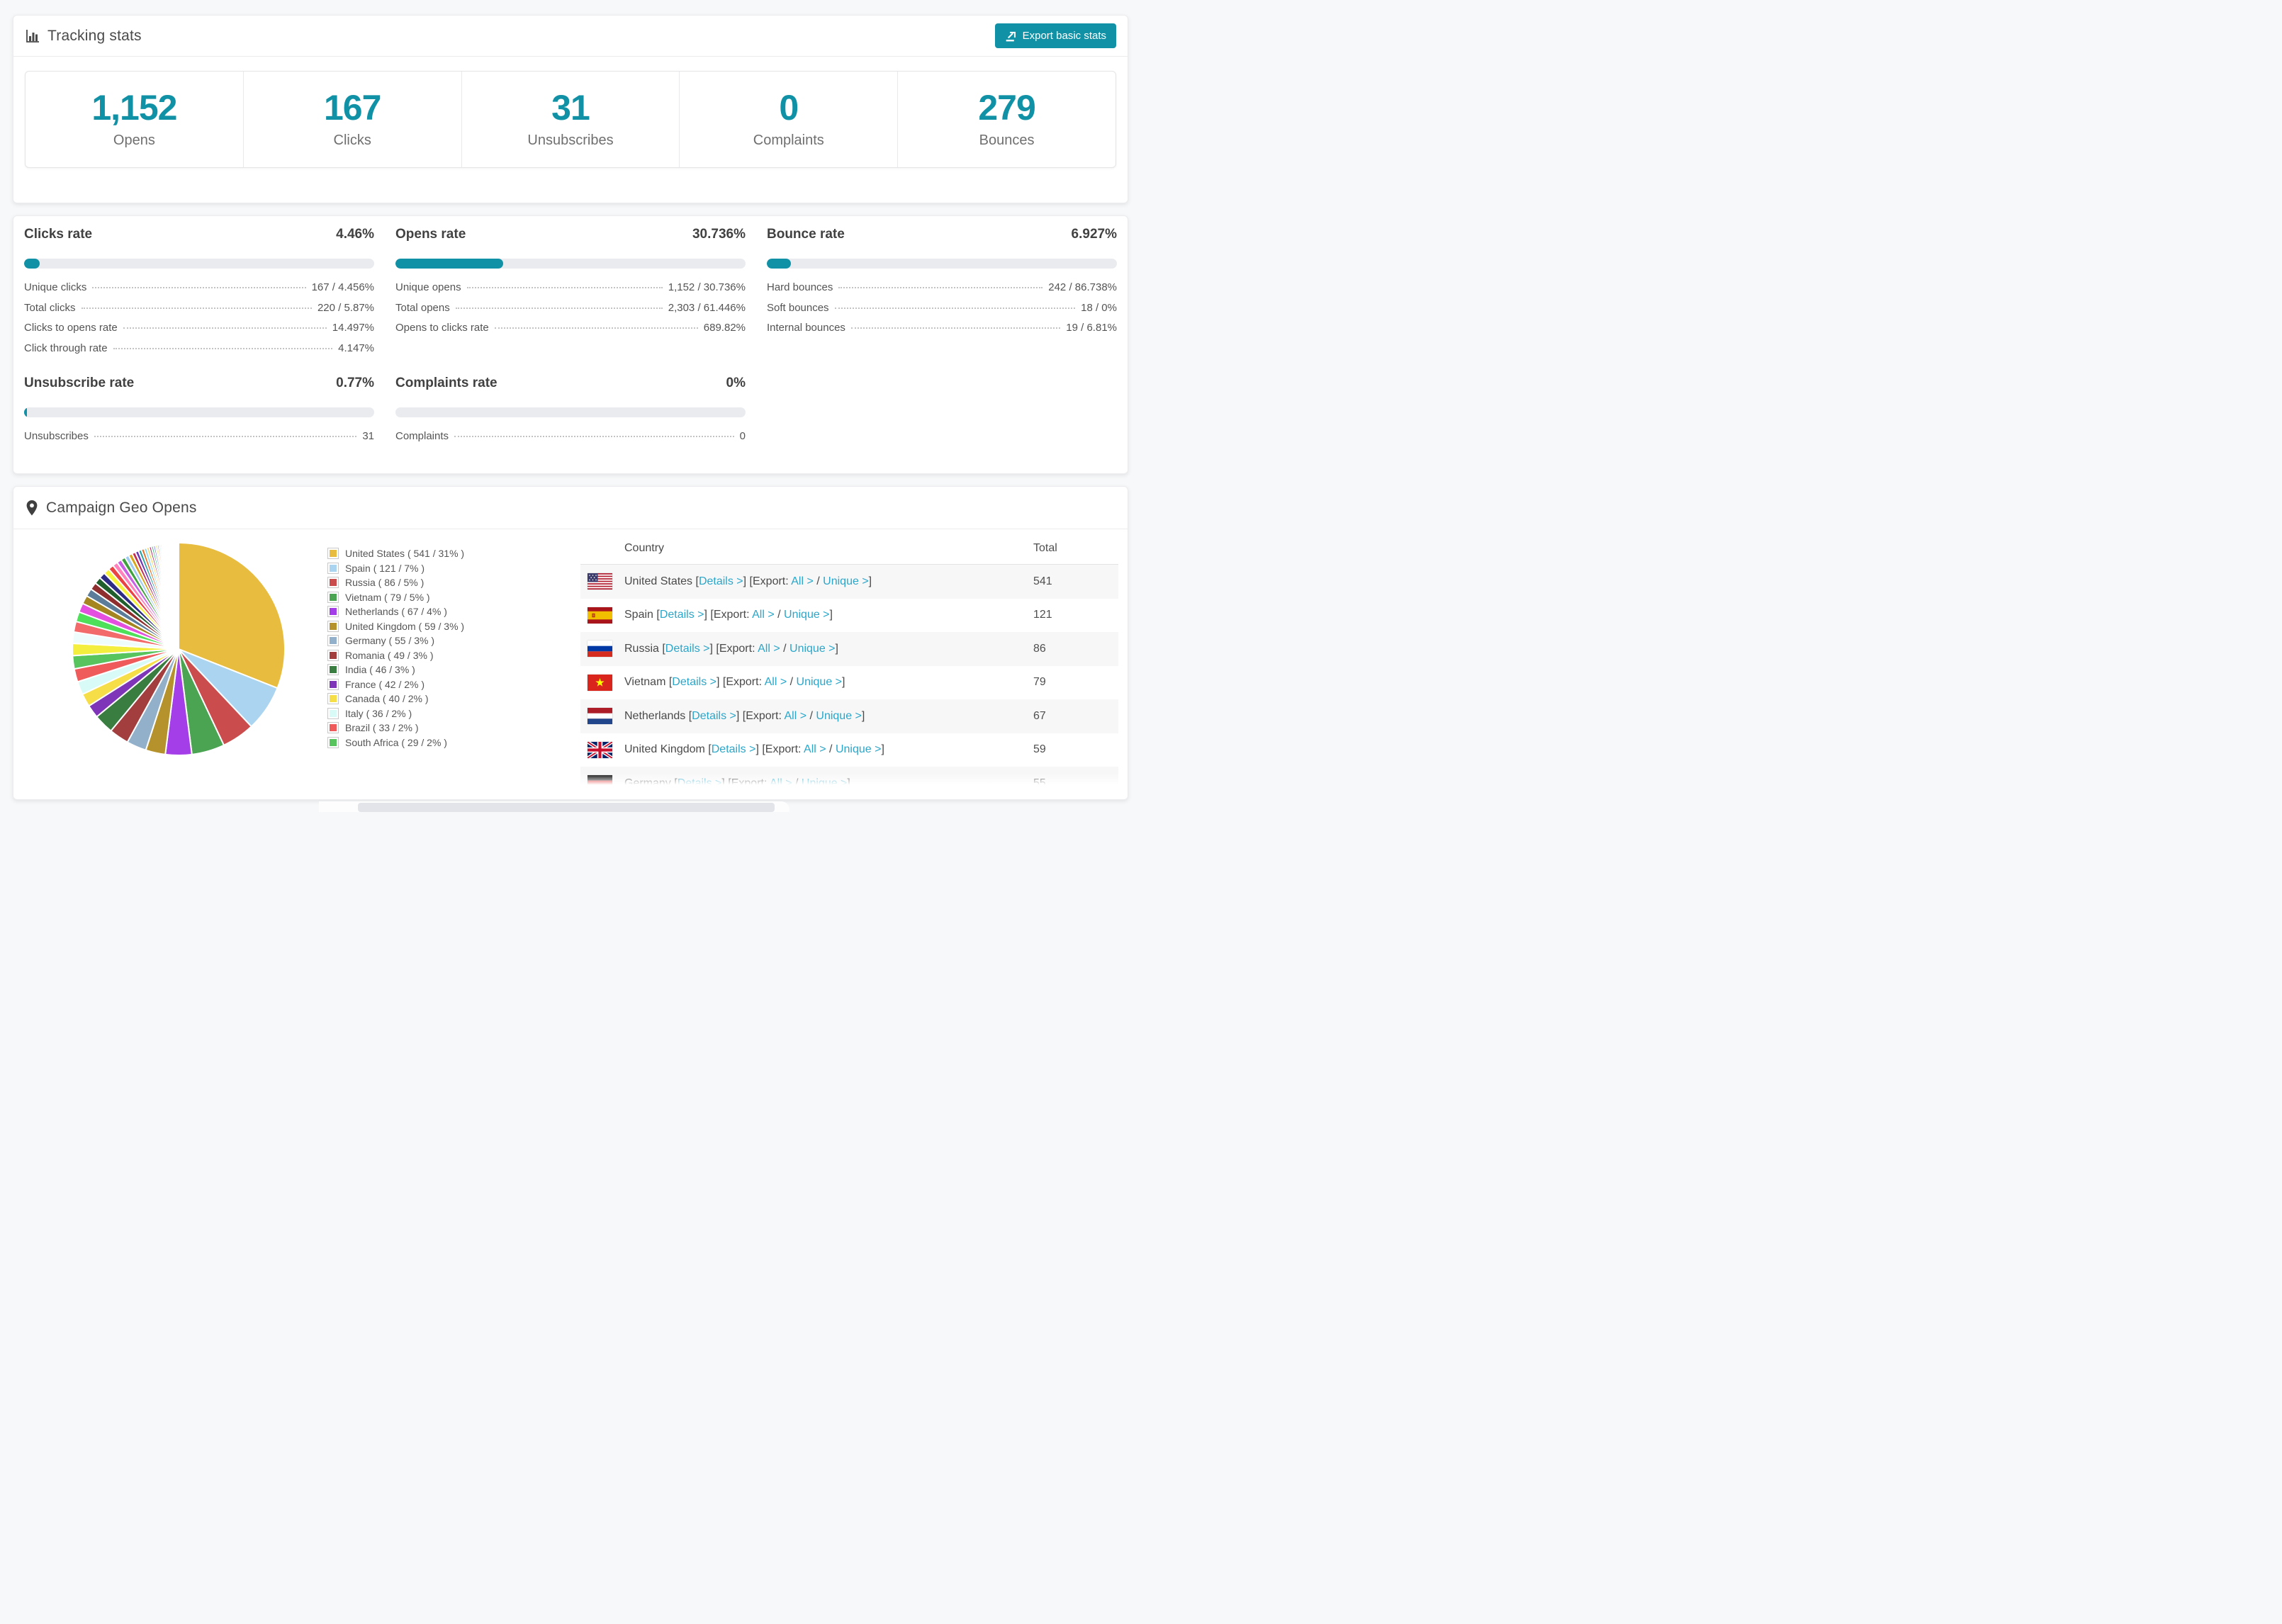  What do you see at coordinates (122, 507) in the screenshot?
I see `geo-section-title: Campaign Geo Opens` at bounding box center [122, 507].